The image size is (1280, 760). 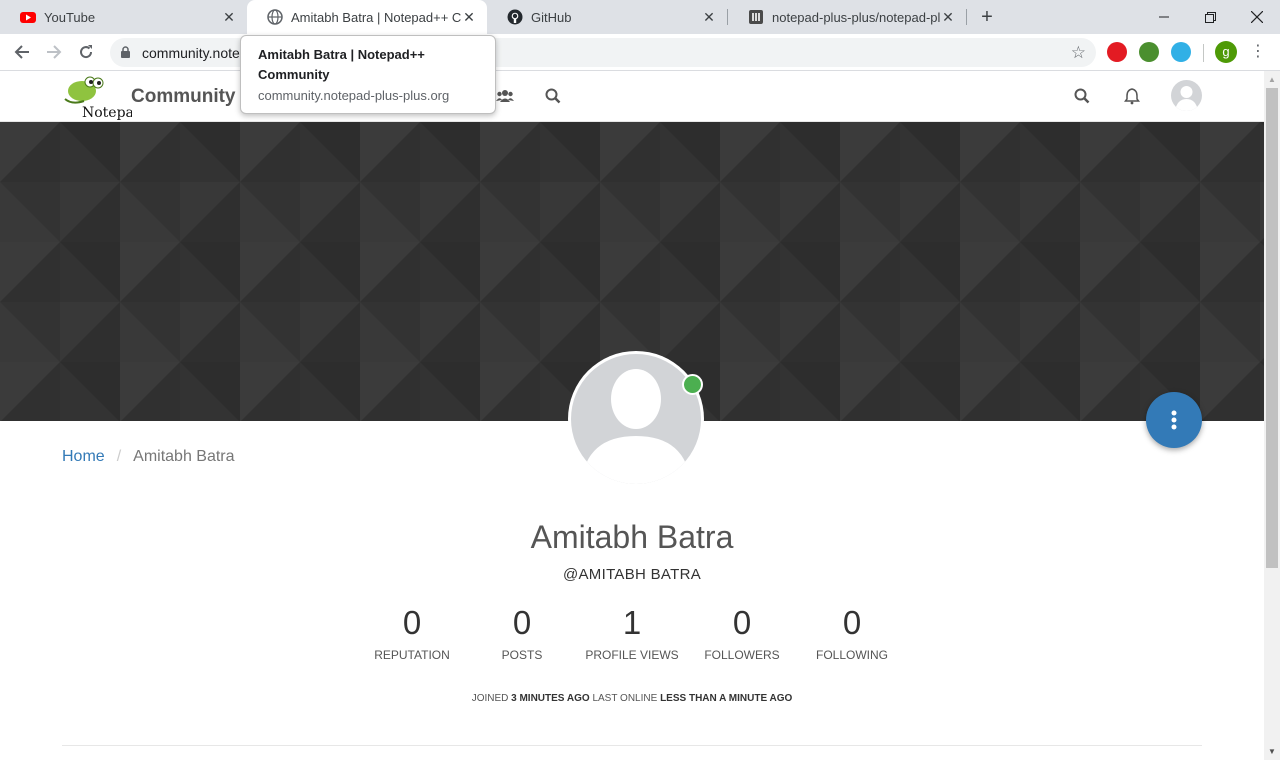 I want to click on tab-notepad-community: Amitabh Batra | Notepad++ Community ✕, so click(x=367, y=17).